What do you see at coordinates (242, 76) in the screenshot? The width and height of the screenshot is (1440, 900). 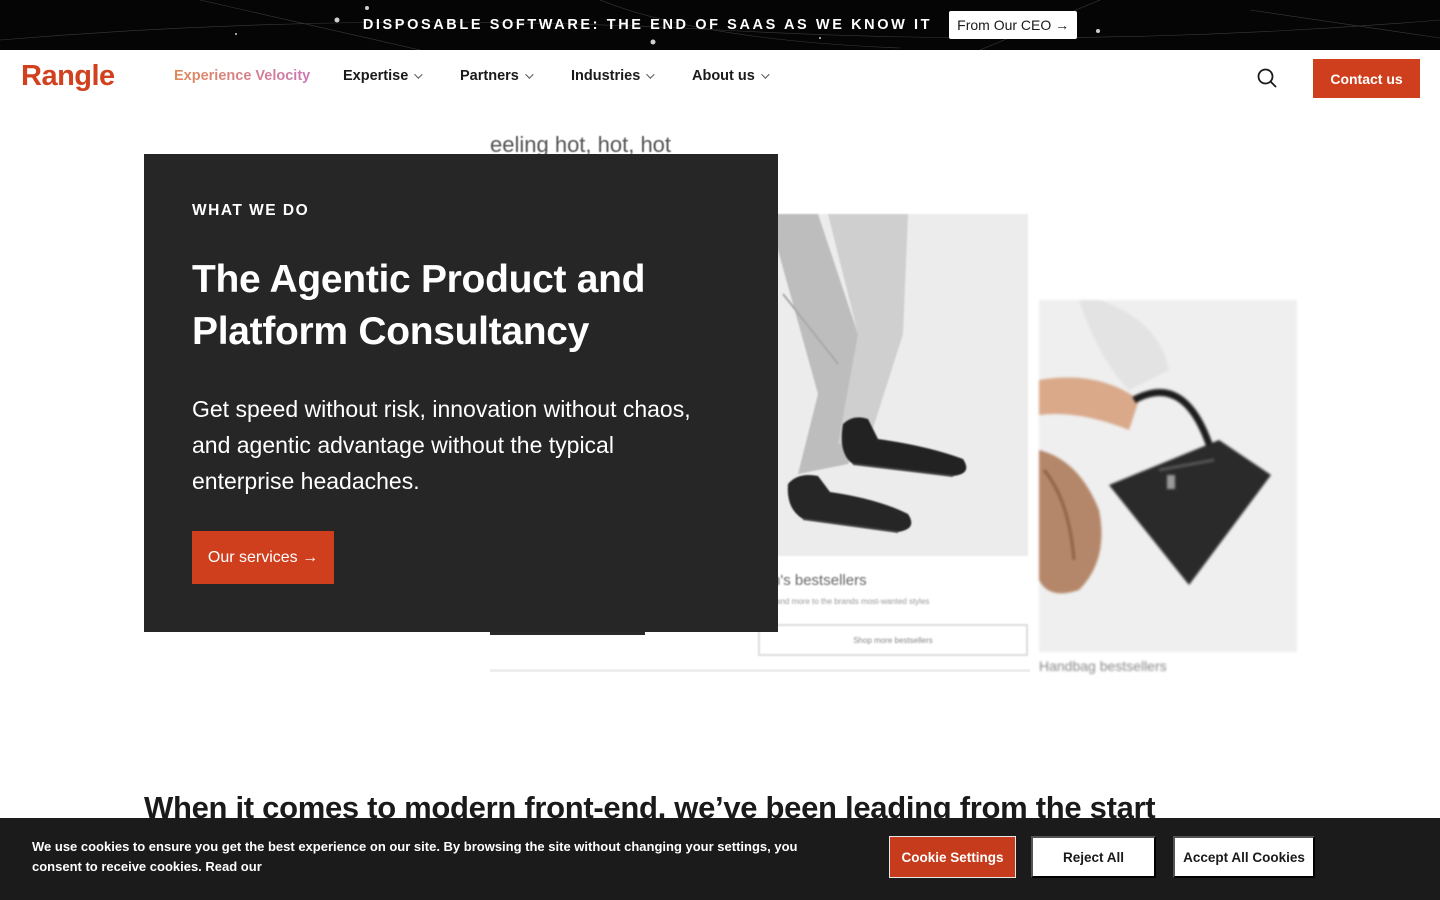 I see `nav-item-label: Experience Velocity` at bounding box center [242, 76].